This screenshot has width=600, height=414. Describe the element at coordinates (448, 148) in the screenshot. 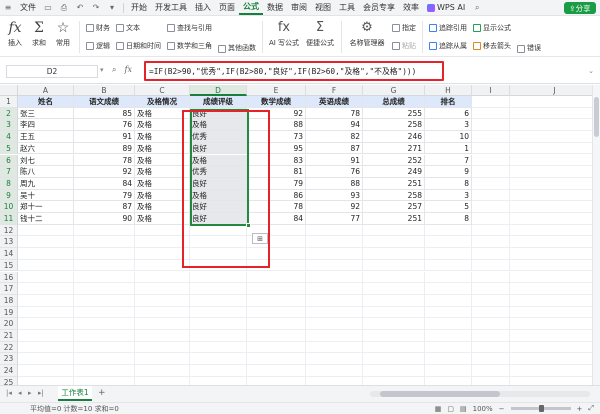

I see `cell-rank: 1` at that location.